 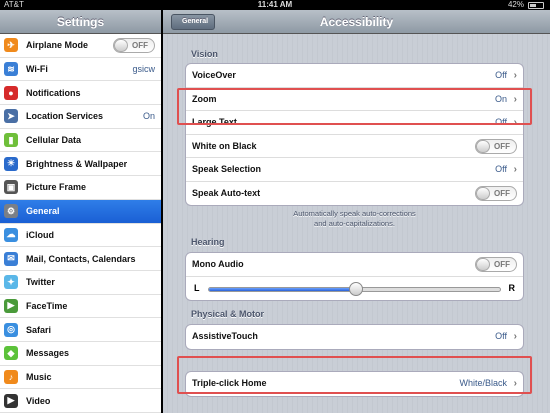 What do you see at coordinates (11, 187) in the screenshot?
I see `picture-frame-icon: ▣` at bounding box center [11, 187].